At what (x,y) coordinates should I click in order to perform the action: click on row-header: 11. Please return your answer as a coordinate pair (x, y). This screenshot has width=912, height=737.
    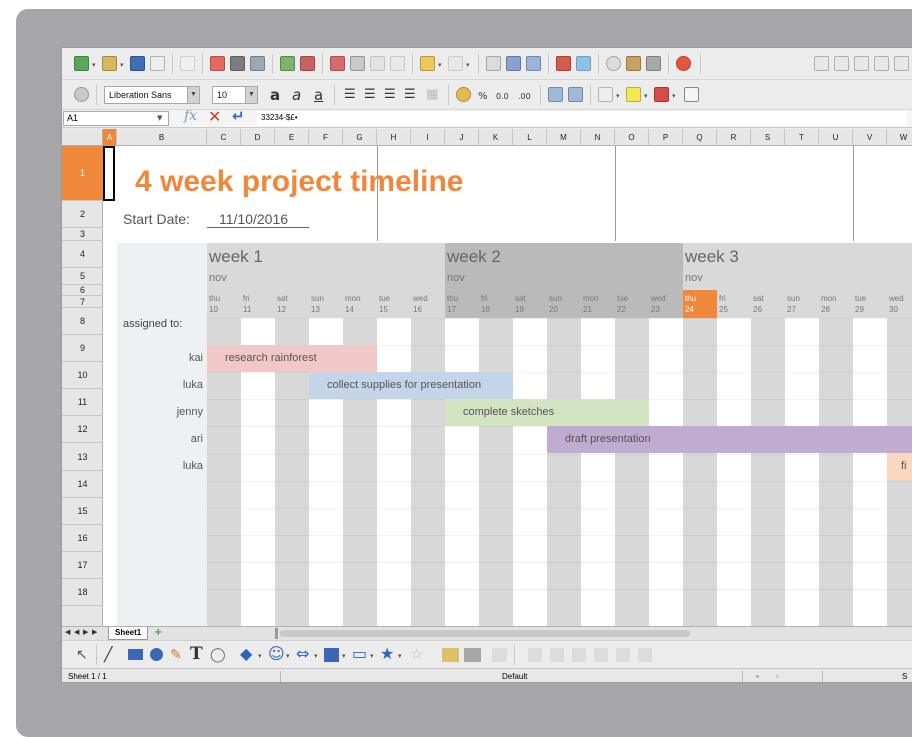
    Looking at the image, I should click on (82, 403).